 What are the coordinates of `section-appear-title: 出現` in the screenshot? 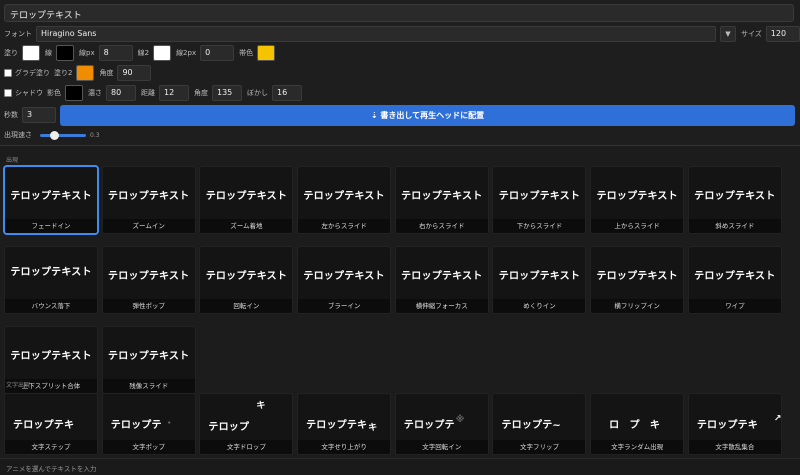 It's located at (12, 160).